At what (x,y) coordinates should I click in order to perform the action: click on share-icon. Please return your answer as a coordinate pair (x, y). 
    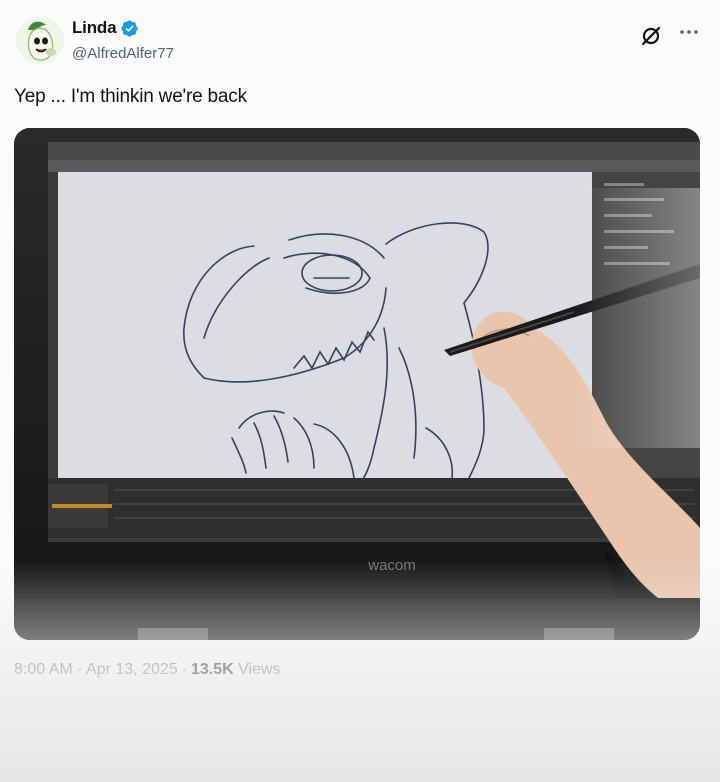
    Looking at the image, I should click on (680, 733).